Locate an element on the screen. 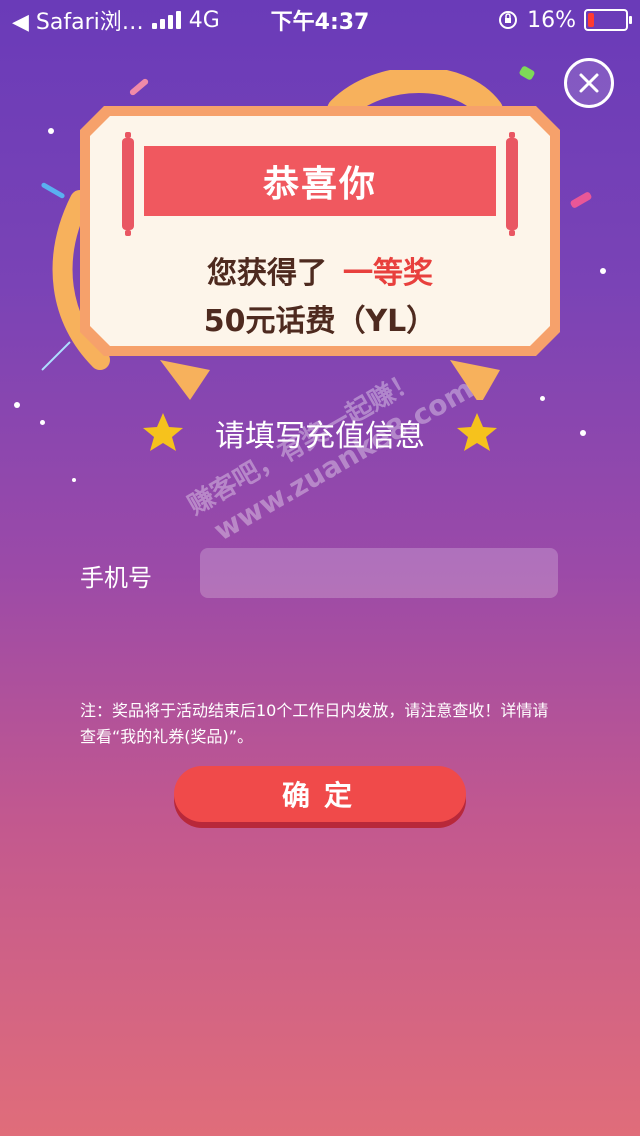  close-icon is located at coordinates (589, 83).